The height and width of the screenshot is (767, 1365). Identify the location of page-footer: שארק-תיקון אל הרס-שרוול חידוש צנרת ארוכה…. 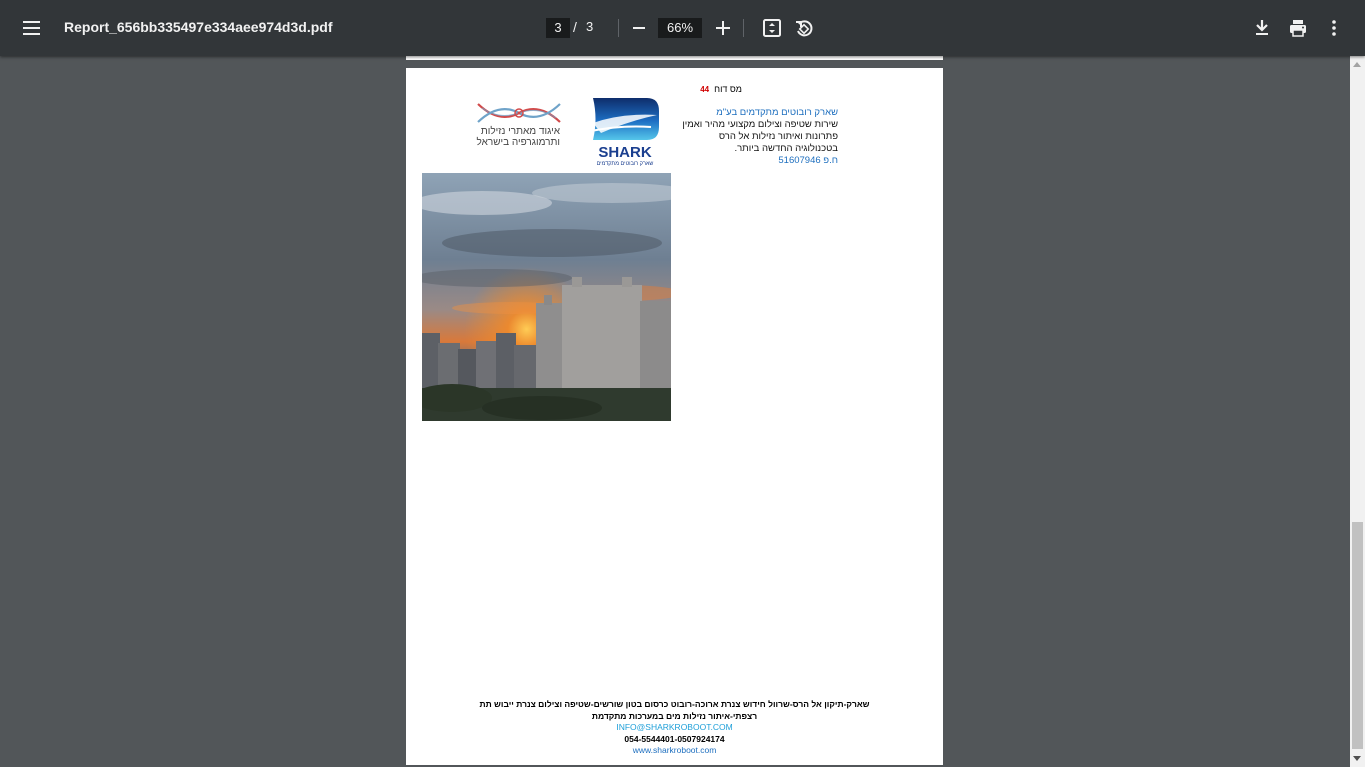
(674, 728).